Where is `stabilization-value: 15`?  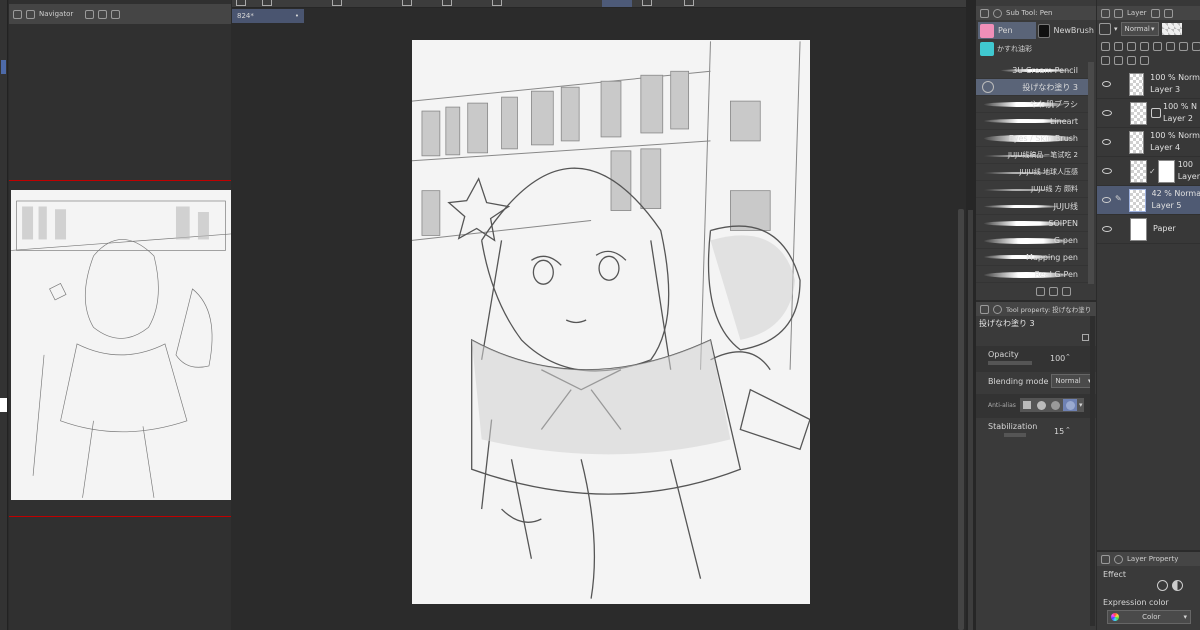 stabilization-value: 15 is located at coordinates (1059, 431).